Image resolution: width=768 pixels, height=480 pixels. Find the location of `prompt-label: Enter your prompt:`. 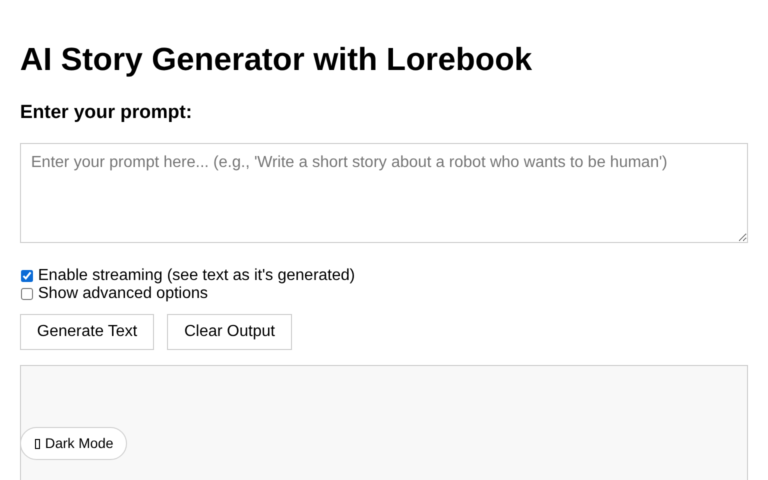

prompt-label: Enter your prompt: is located at coordinates (106, 113).